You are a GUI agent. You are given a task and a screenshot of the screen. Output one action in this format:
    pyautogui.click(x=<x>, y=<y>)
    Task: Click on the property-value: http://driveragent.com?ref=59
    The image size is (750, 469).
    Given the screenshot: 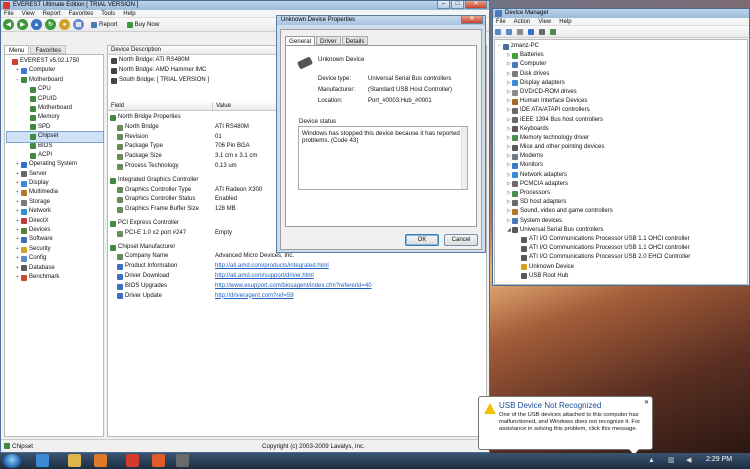 What is the action you would take?
    pyautogui.click(x=254, y=297)
    